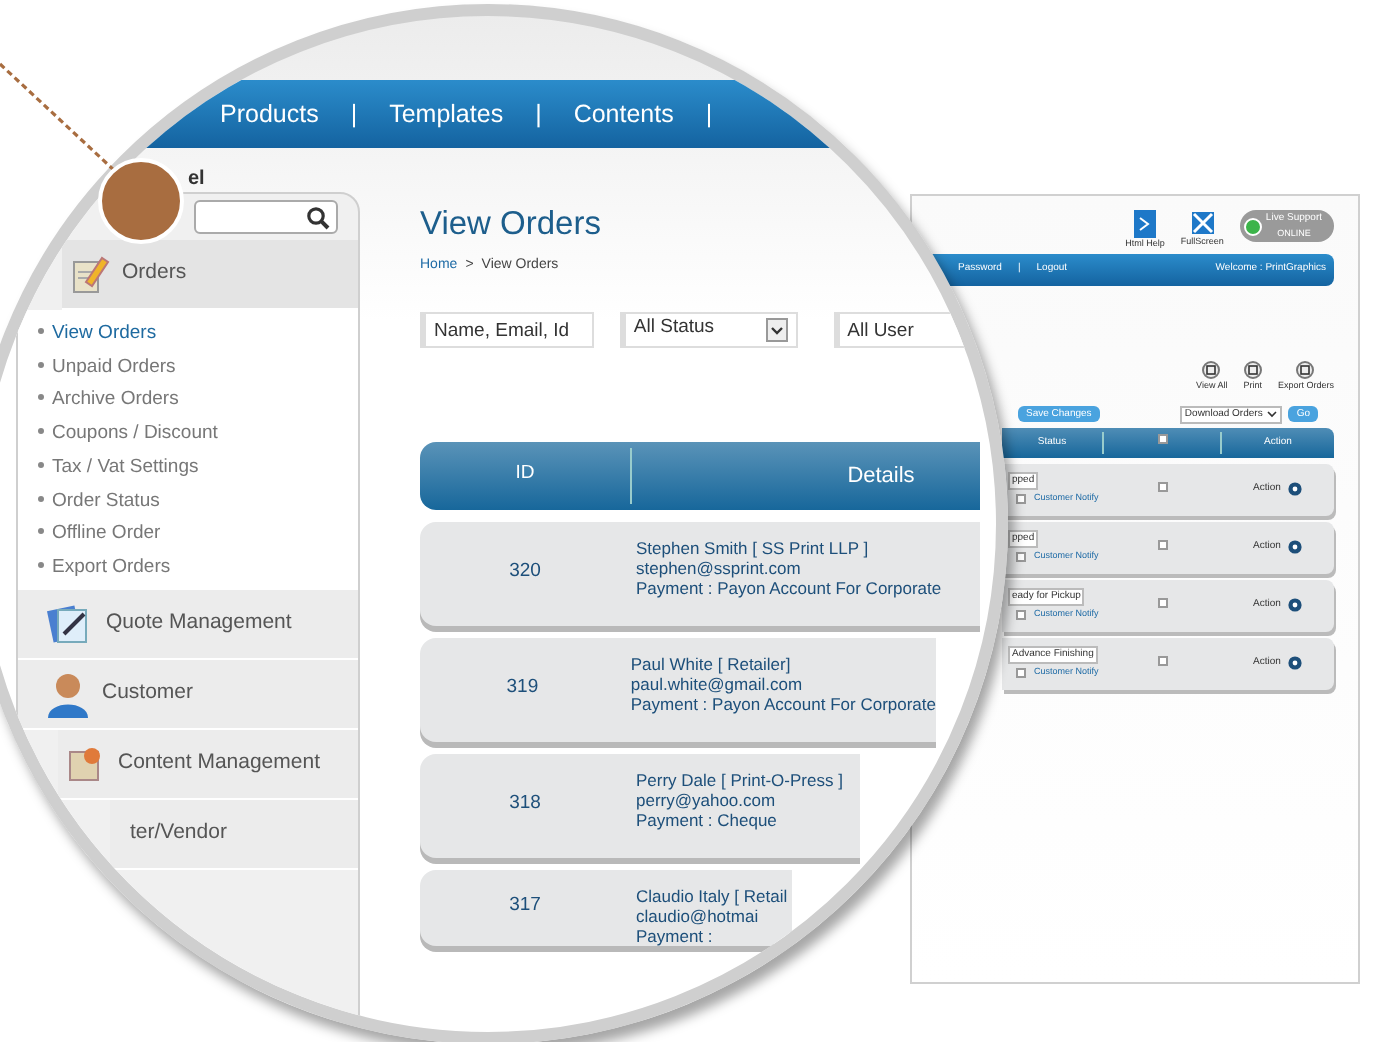  Describe the element at coordinates (188, 624) in the screenshot. I see `sidebar-section: Quote Management` at that location.